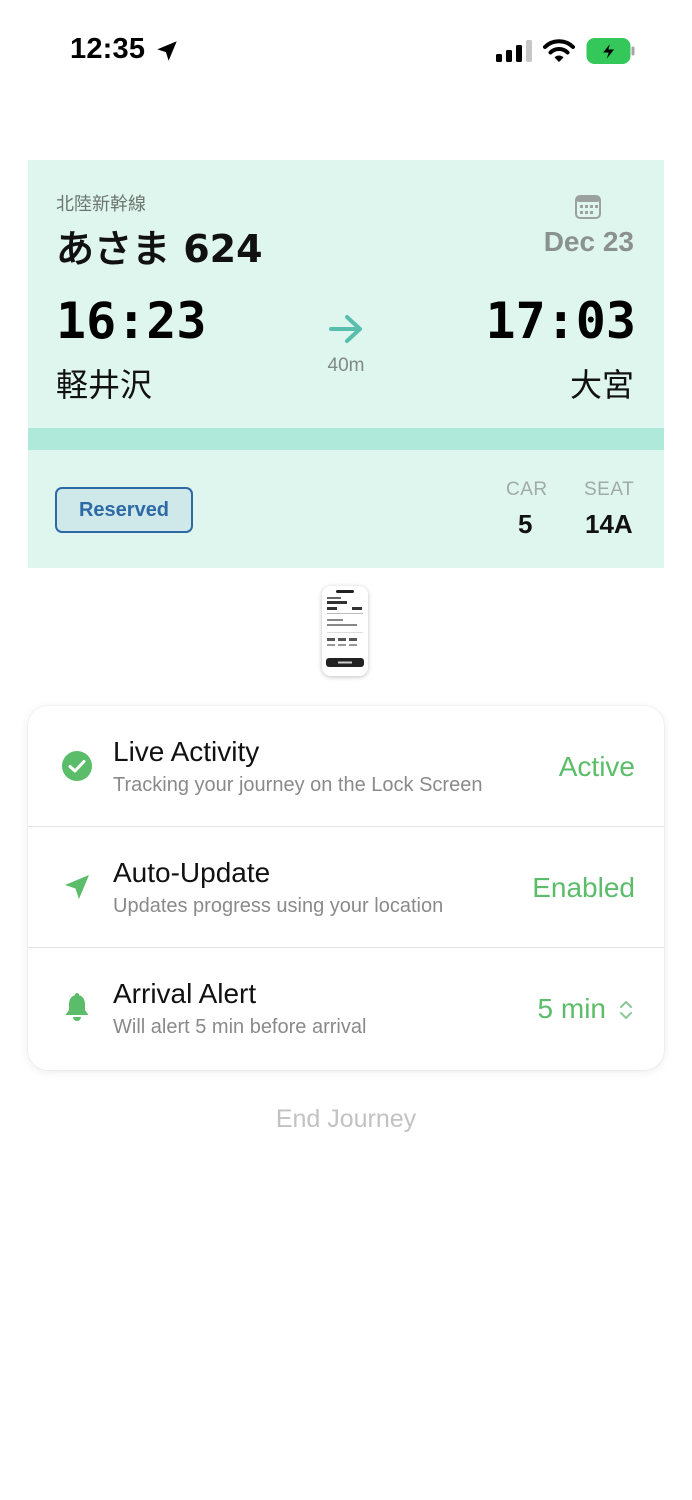  What do you see at coordinates (298, 785) in the screenshot?
I see `live-activity-subtitle: Tracking your journey on the Lock Screen` at bounding box center [298, 785].